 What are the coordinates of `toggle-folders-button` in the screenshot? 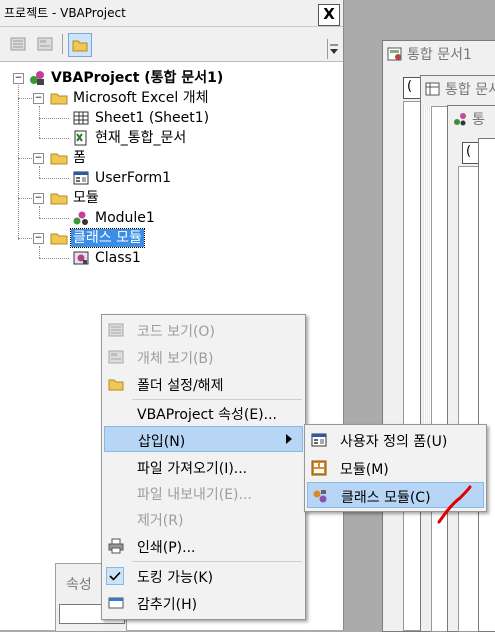 It's located at (80, 45).